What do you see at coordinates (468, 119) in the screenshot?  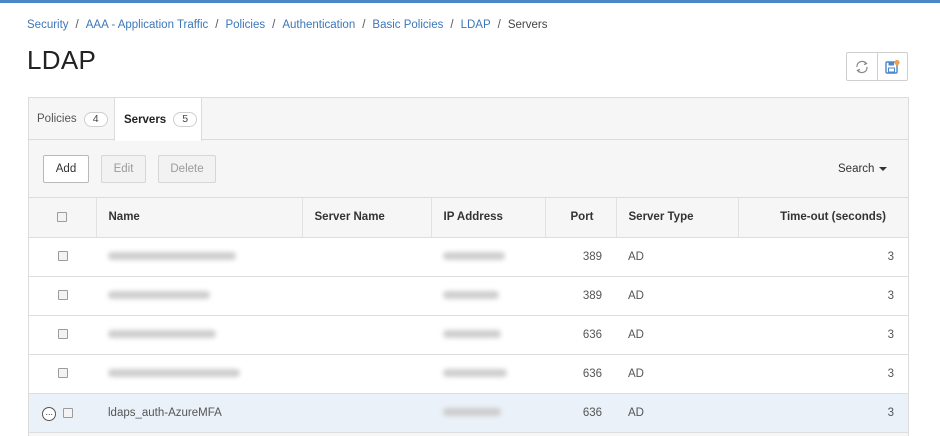 I see `tab-bar: Policies 4 Servers 5` at bounding box center [468, 119].